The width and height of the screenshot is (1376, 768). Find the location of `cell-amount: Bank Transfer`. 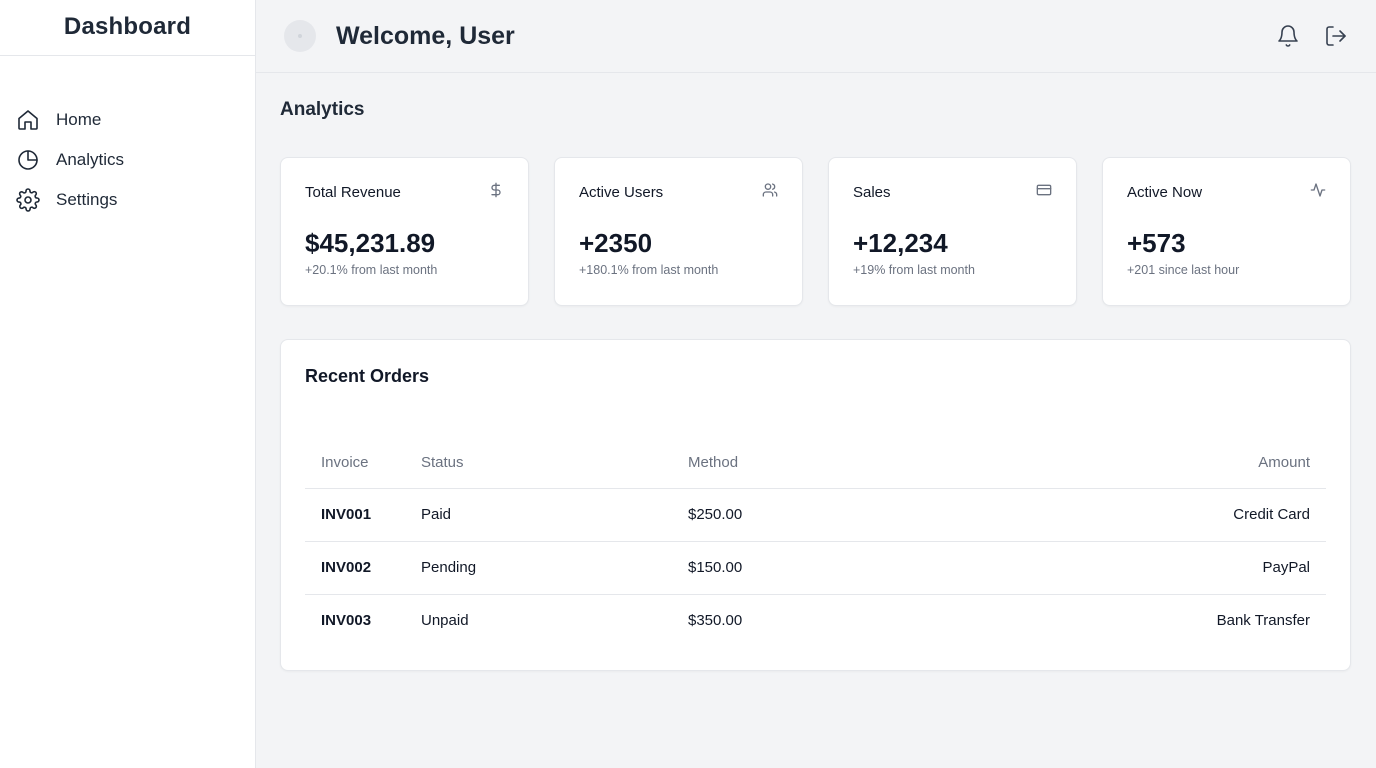

cell-amount: Bank Transfer is located at coordinates (1263, 621).